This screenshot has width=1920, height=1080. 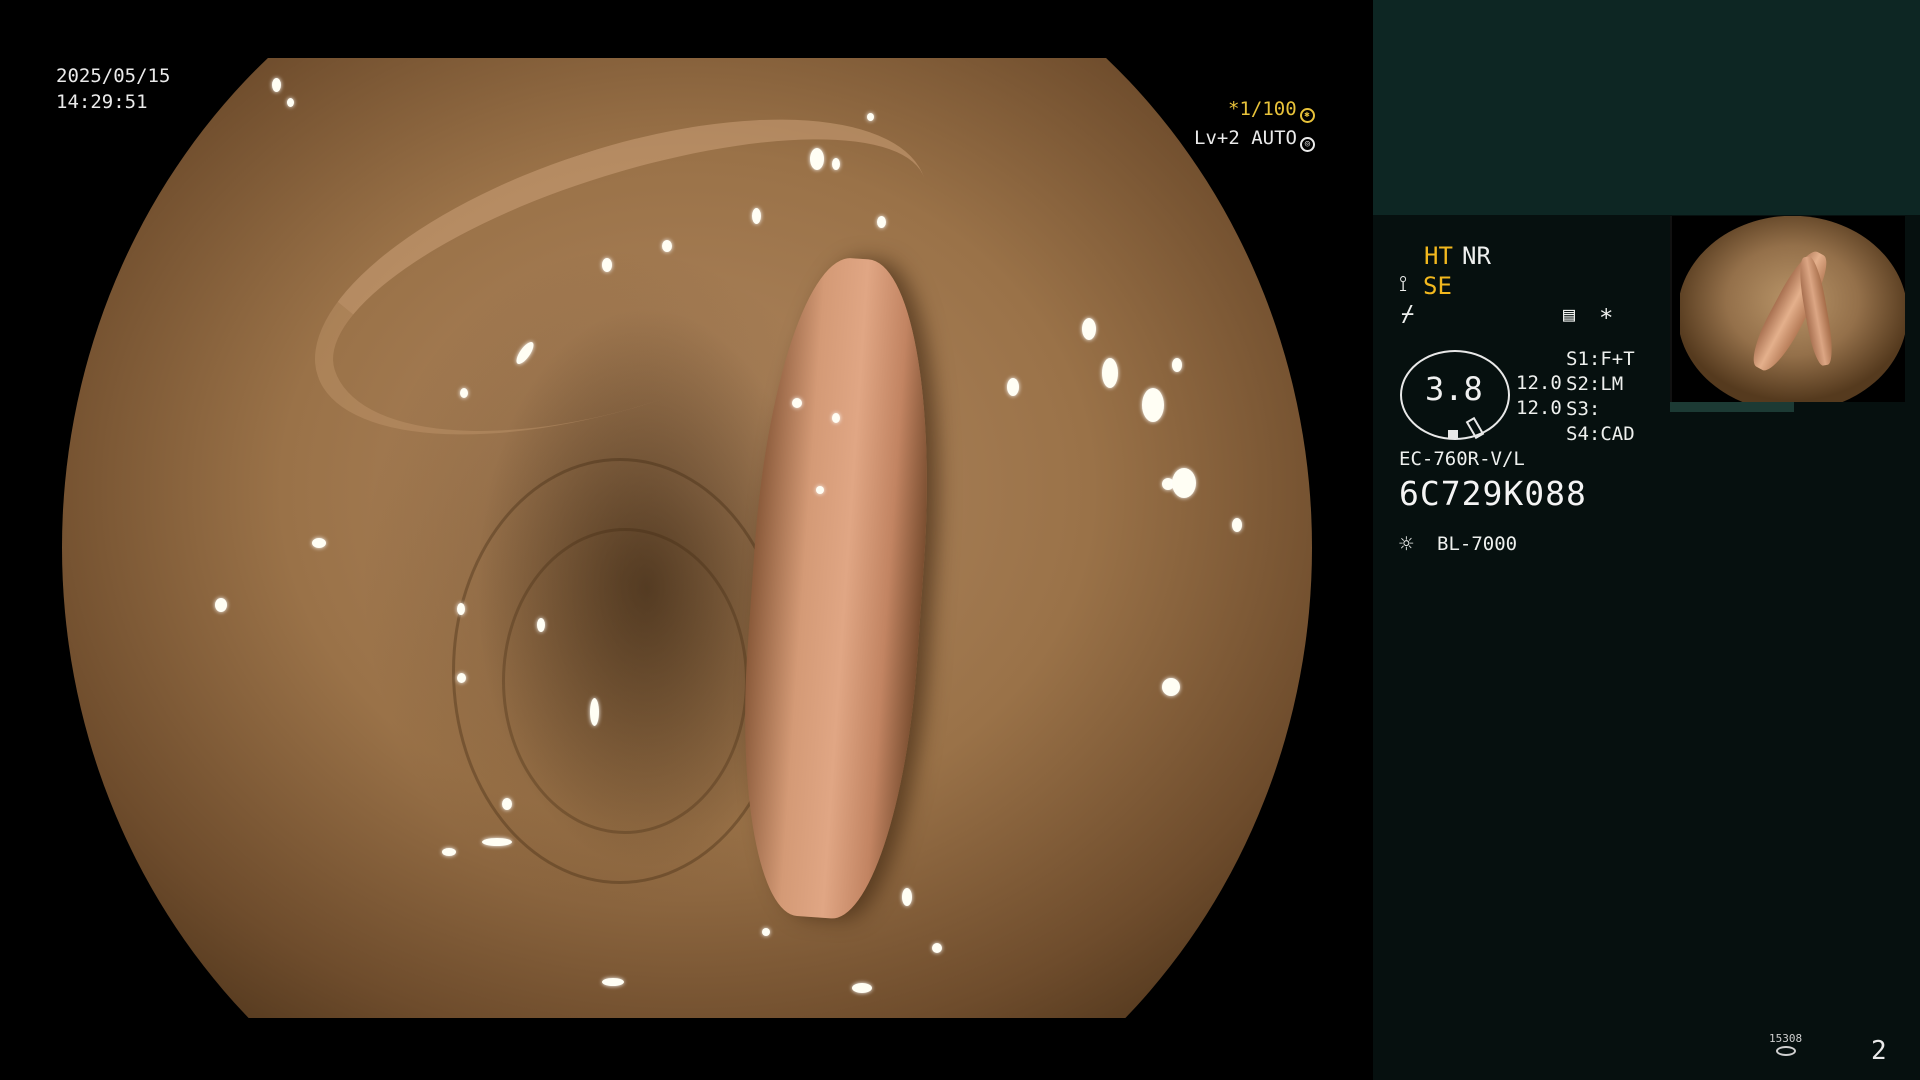 What do you see at coordinates (1539, 408) in the screenshot?
I see `value-2: 12.0` at bounding box center [1539, 408].